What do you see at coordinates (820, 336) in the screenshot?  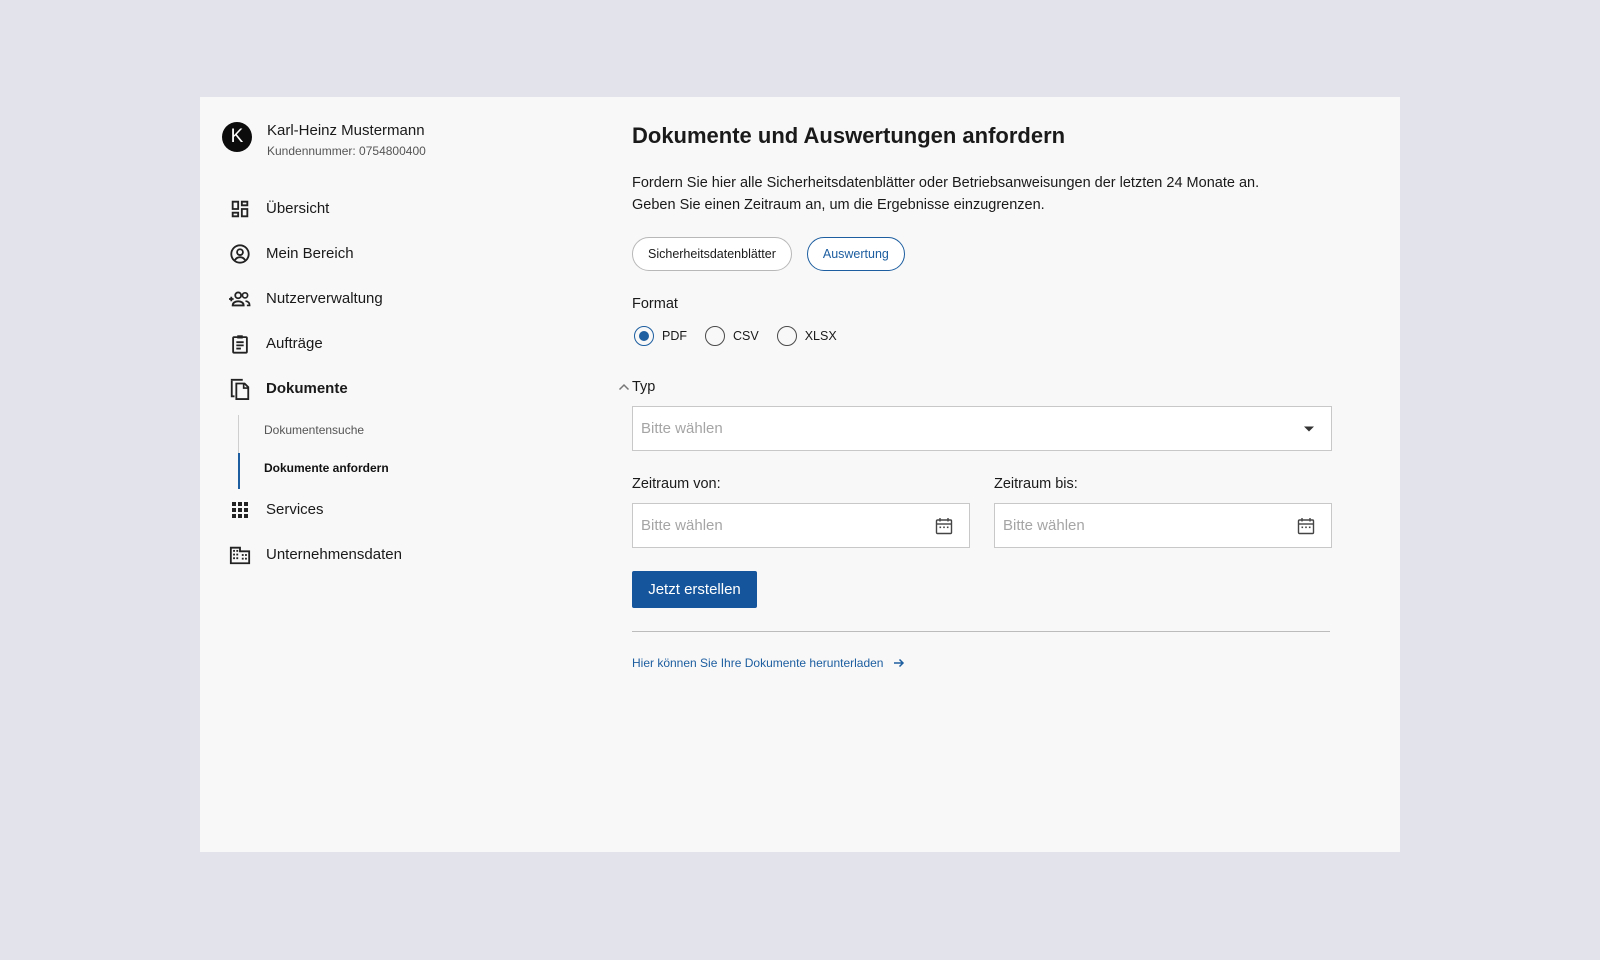 I see `radio-label: XLSX` at bounding box center [820, 336].